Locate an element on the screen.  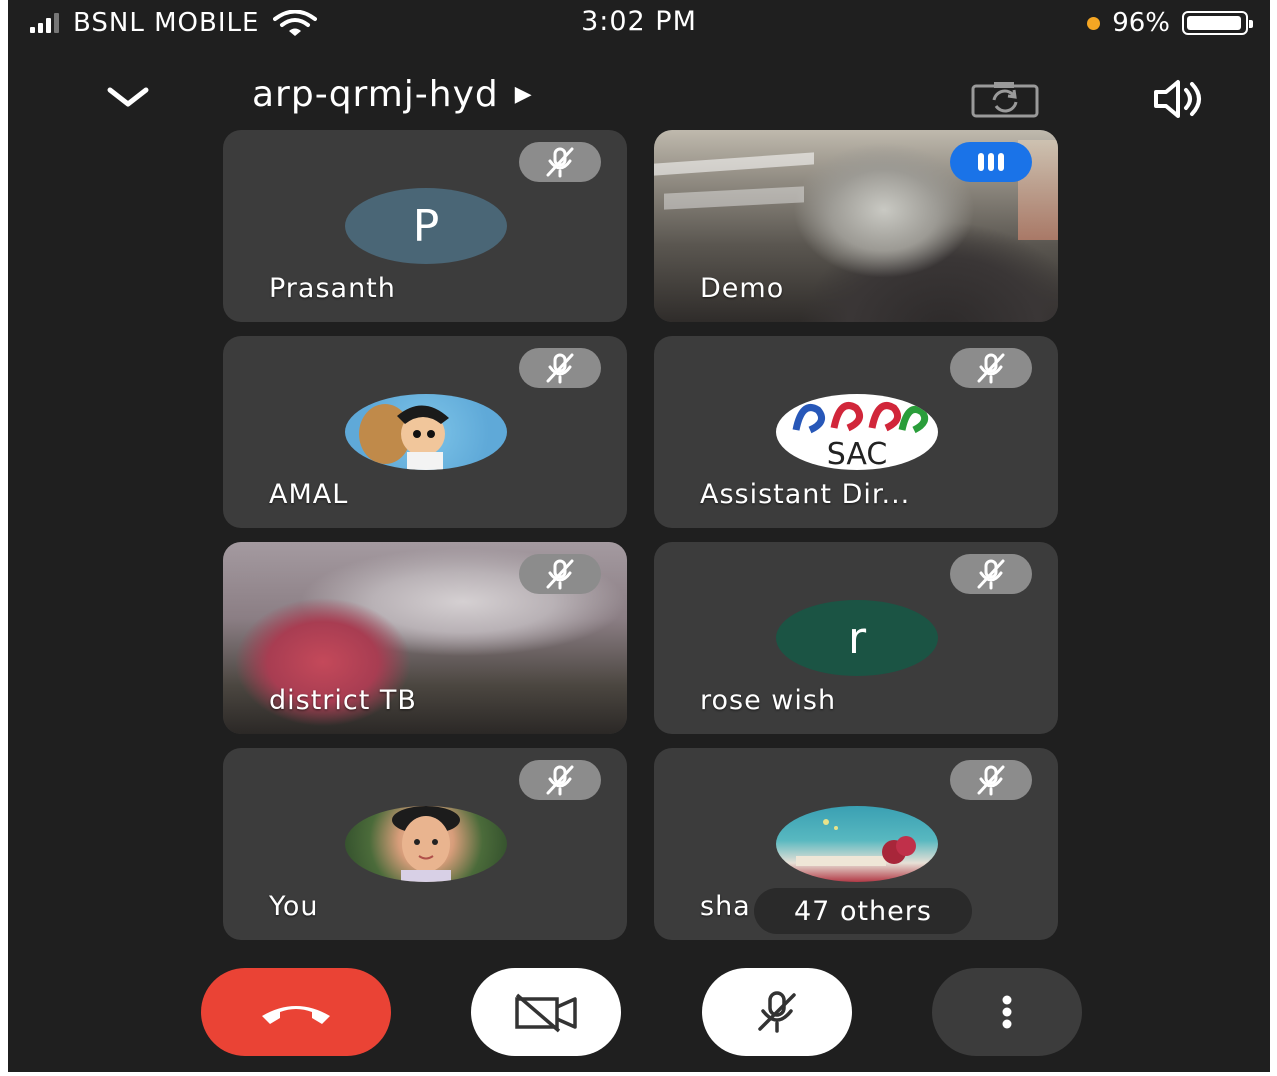
others-count: 47 others is located at coordinates (863, 911).